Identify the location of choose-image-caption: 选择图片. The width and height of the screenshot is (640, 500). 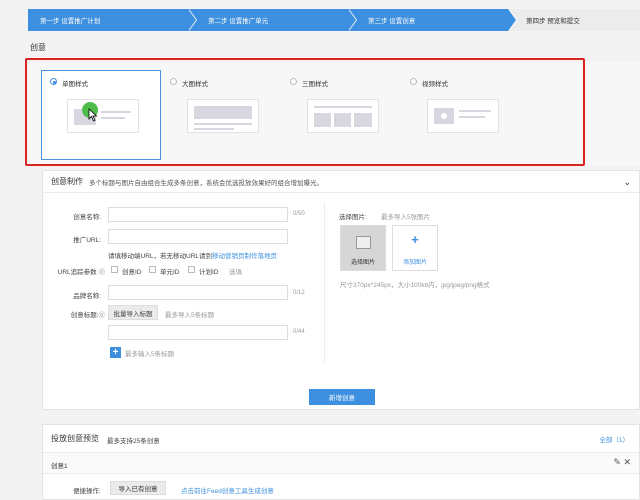
(362, 263).